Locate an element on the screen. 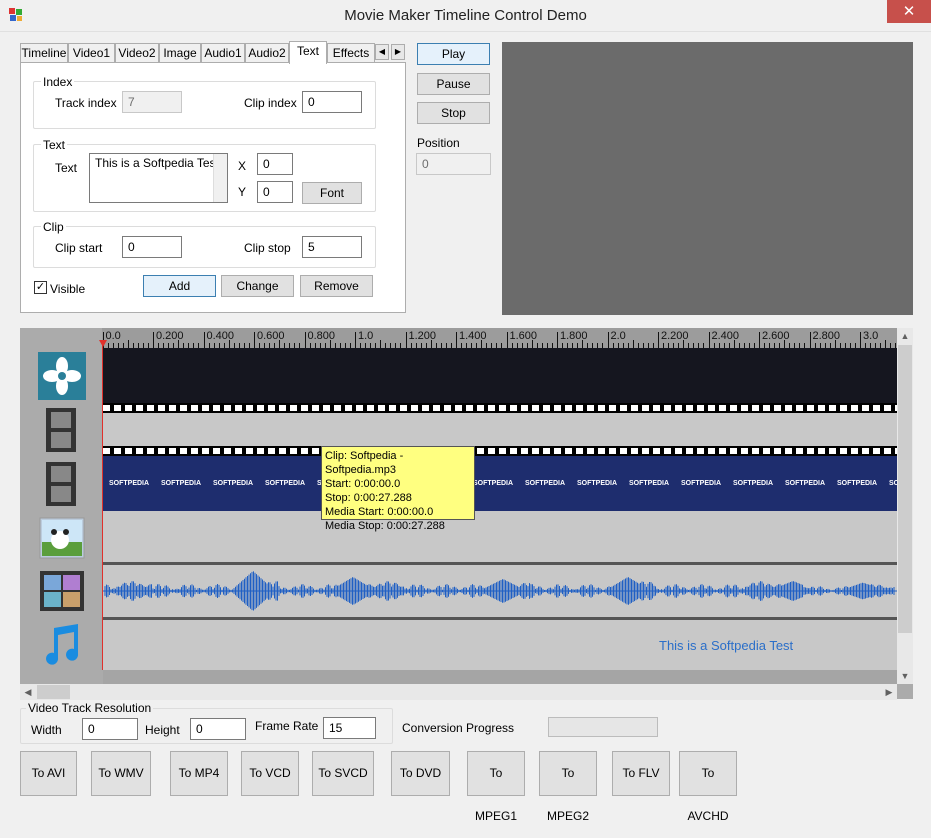  ruler-tick-label: 1.0 is located at coordinates (366, 336).